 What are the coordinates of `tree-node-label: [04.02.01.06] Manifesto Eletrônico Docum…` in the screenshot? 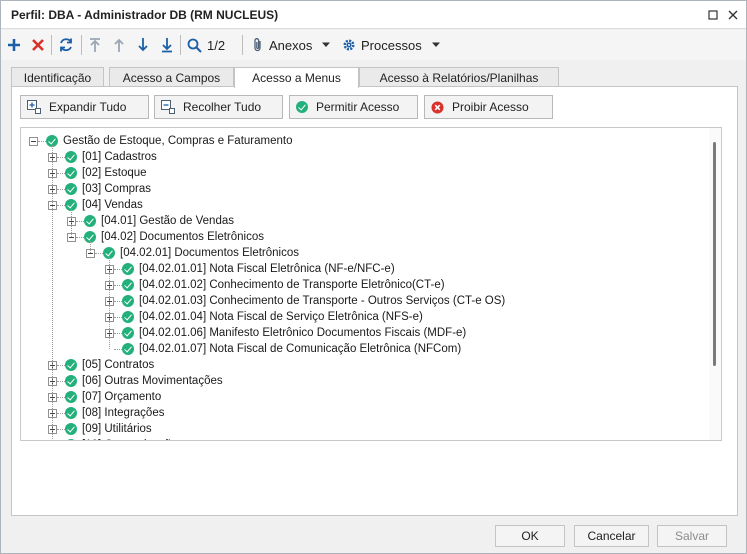 It's located at (303, 333).